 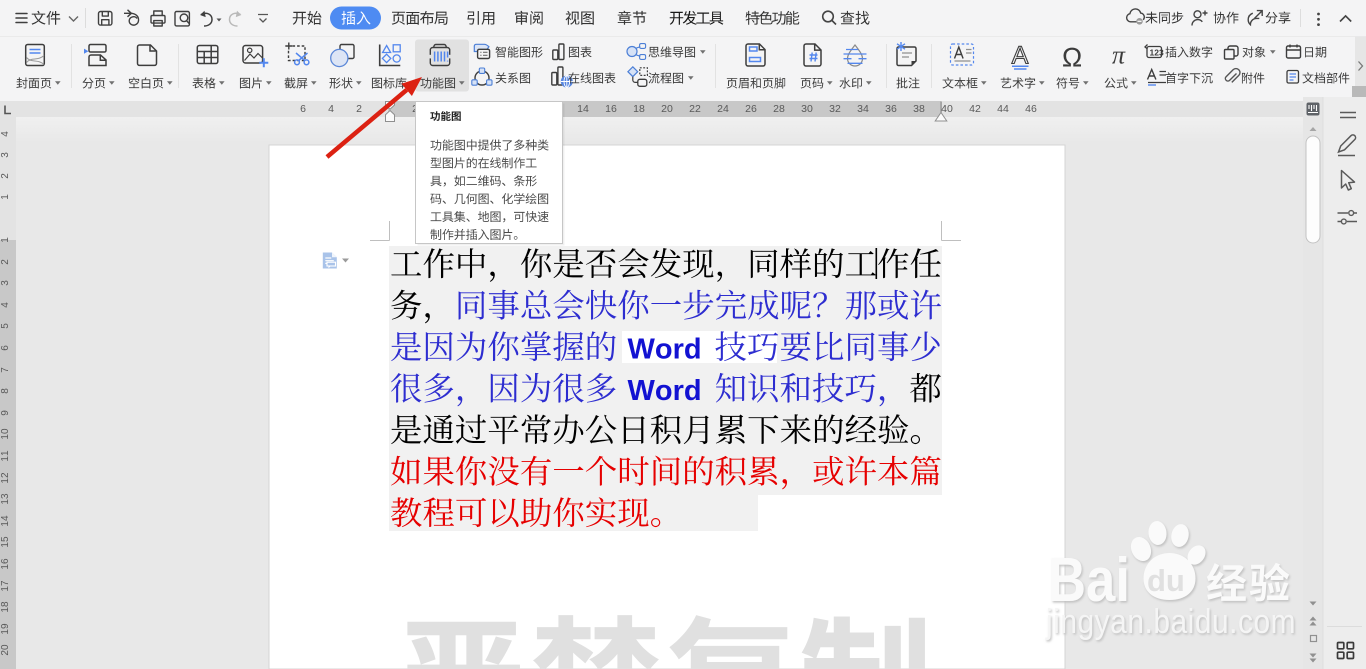 I want to click on svg-text: 30, so click(x=807, y=109).